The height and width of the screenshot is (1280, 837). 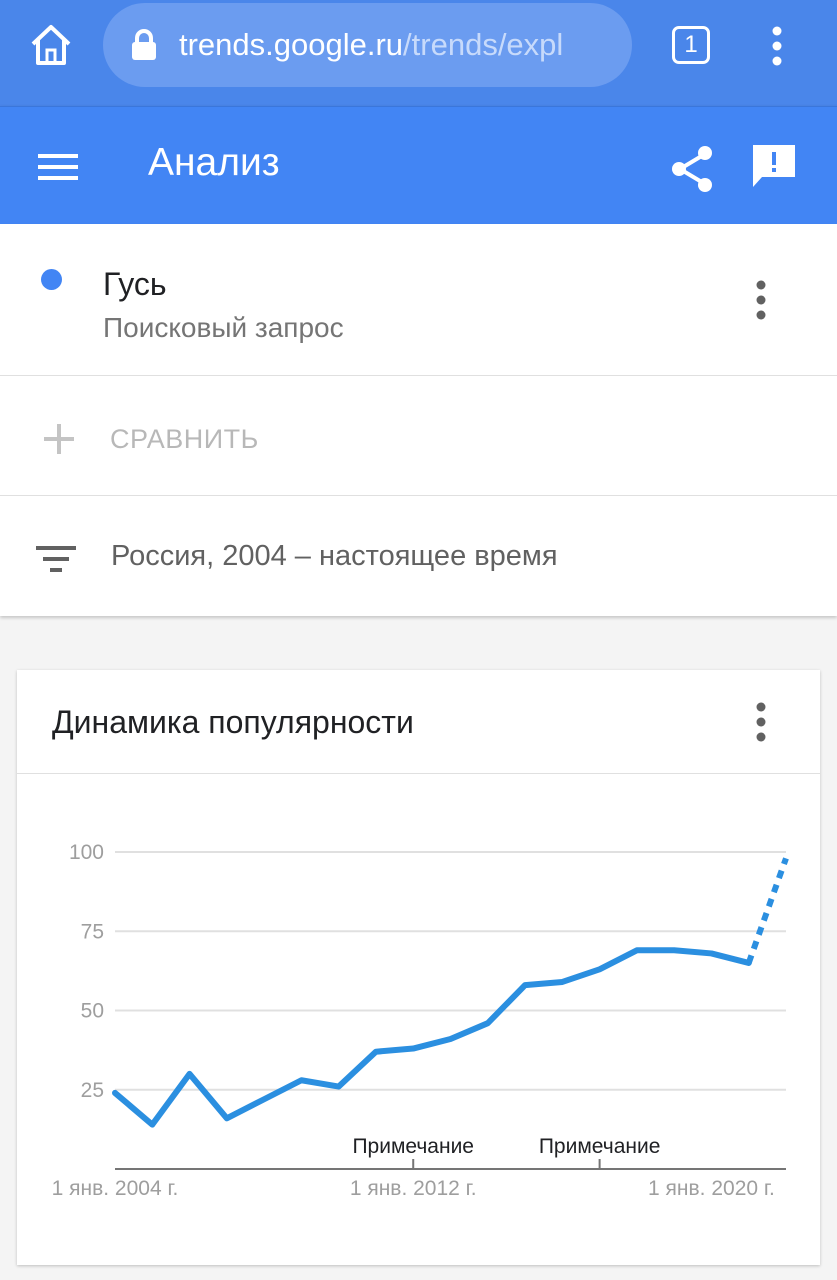 I want to click on address-bar: trends.google.ru/trends/expl, so click(x=367, y=45).